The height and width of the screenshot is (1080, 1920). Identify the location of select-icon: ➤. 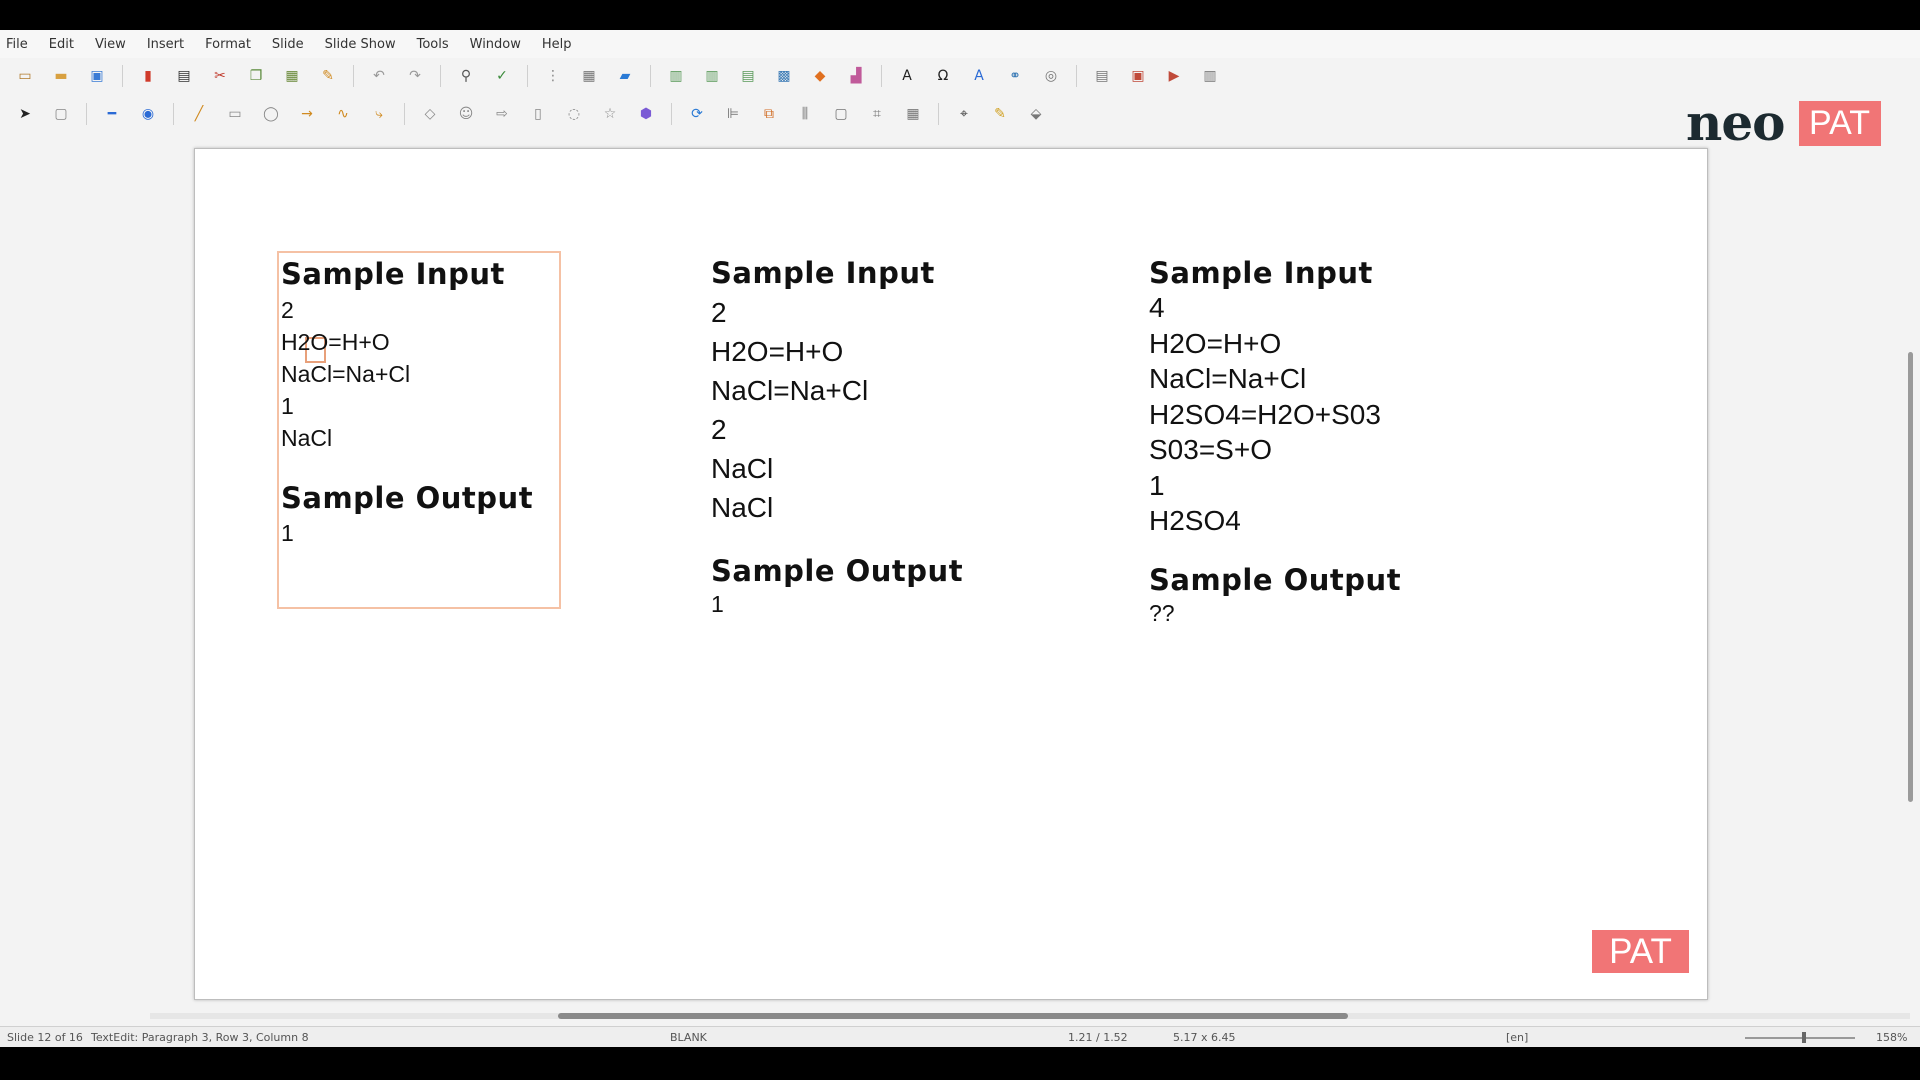
(25, 114).